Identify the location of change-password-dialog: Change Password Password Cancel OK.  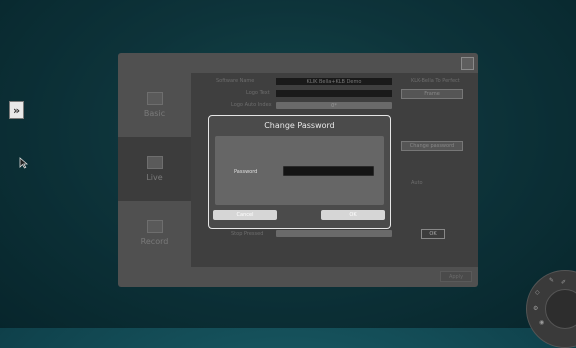
(299, 172).